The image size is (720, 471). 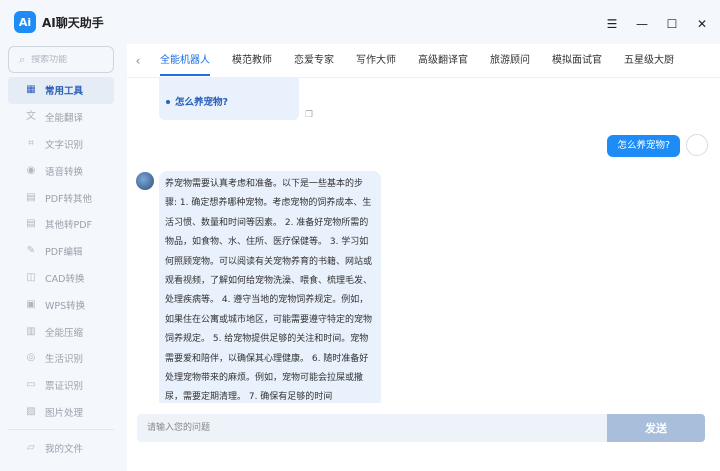 I want to click on sidebar-item-my-files: ▱ 我的文件, so click(x=61, y=447).